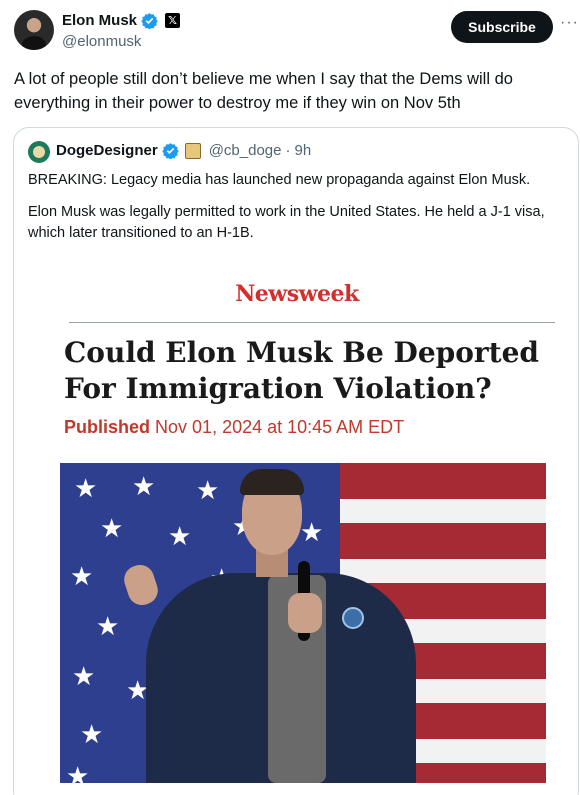  Describe the element at coordinates (101, 41) in the screenshot. I see `author-handle: @elonmusk` at that location.